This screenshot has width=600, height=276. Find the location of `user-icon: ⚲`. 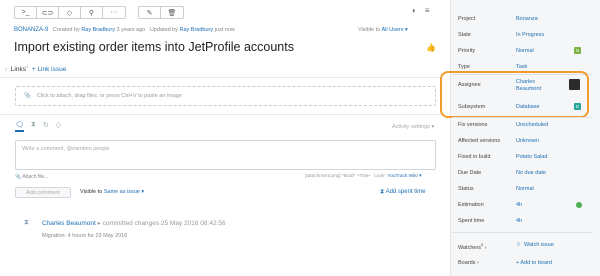

user-icon: ⚲ is located at coordinates (91, 13).